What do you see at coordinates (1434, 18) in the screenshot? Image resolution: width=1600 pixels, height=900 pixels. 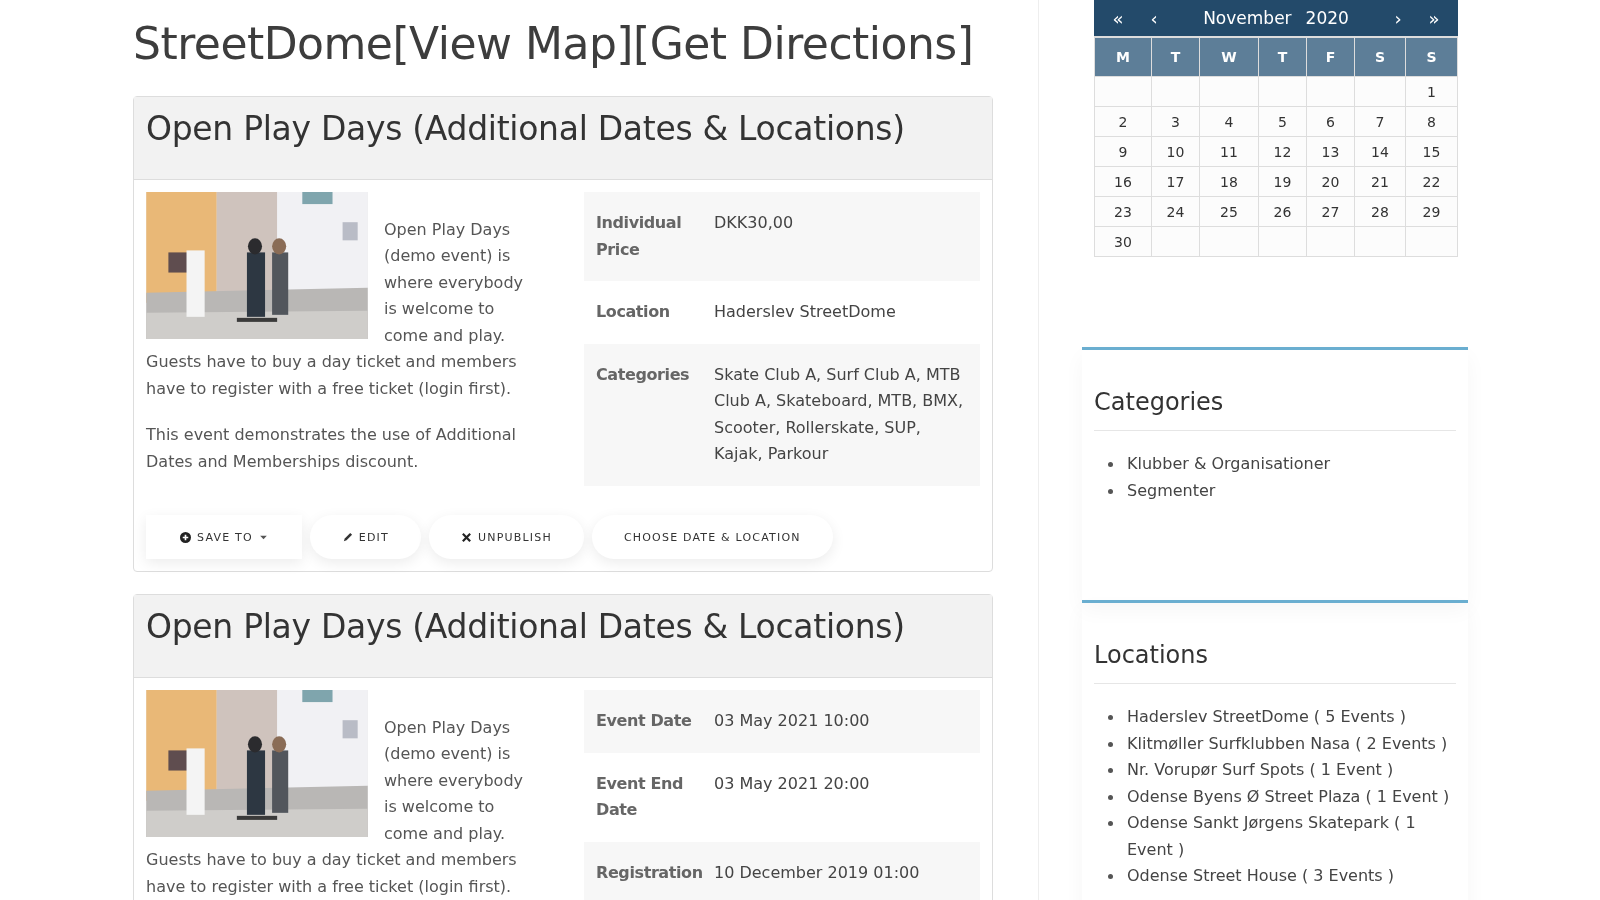 I see `month-nav-button: »` at bounding box center [1434, 18].